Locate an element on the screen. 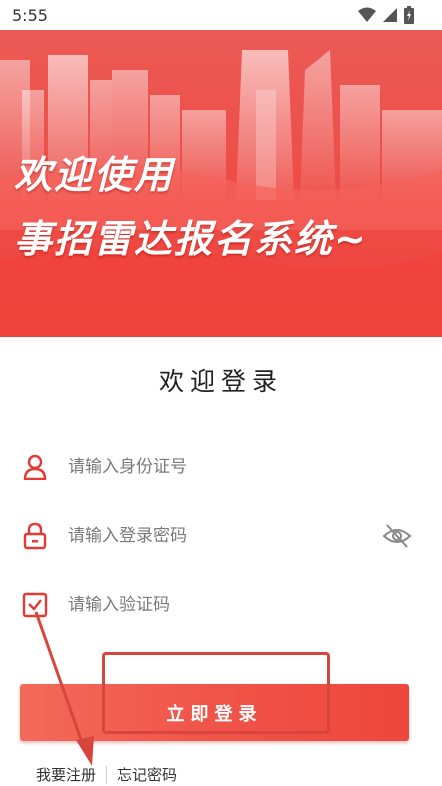 The image size is (442, 786). bottom-links: 我要注册 忘记密码 is located at coordinates (106, 774).